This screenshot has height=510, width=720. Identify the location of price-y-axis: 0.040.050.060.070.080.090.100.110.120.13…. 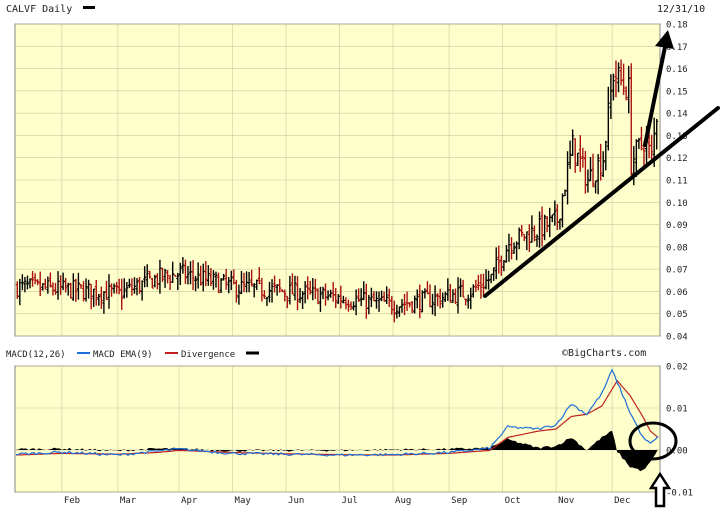
(677, 182).